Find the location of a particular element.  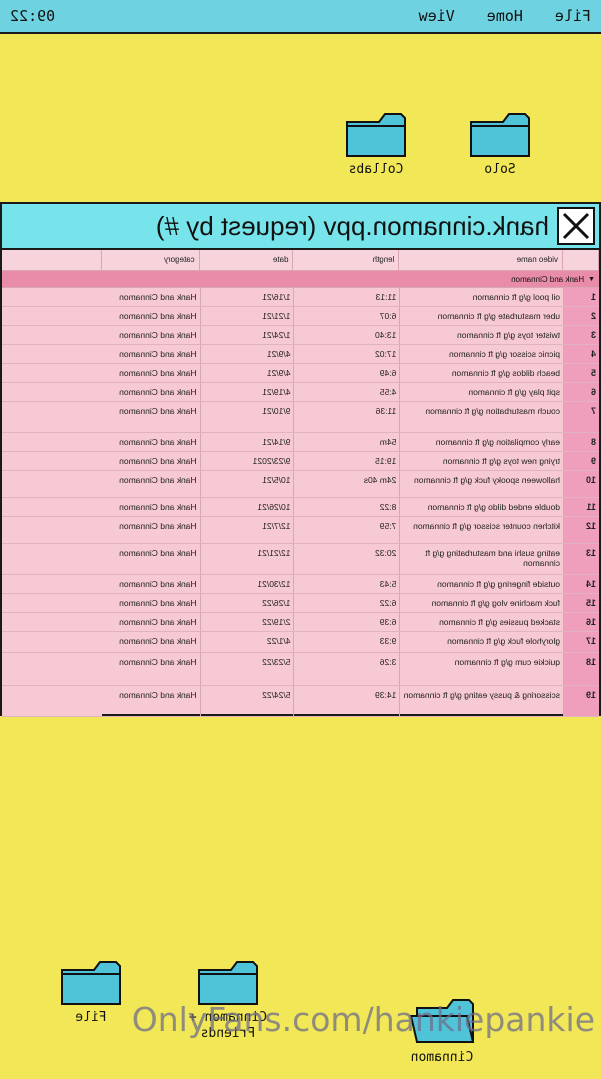

cell-length: 19:15 is located at coordinates (346, 461).